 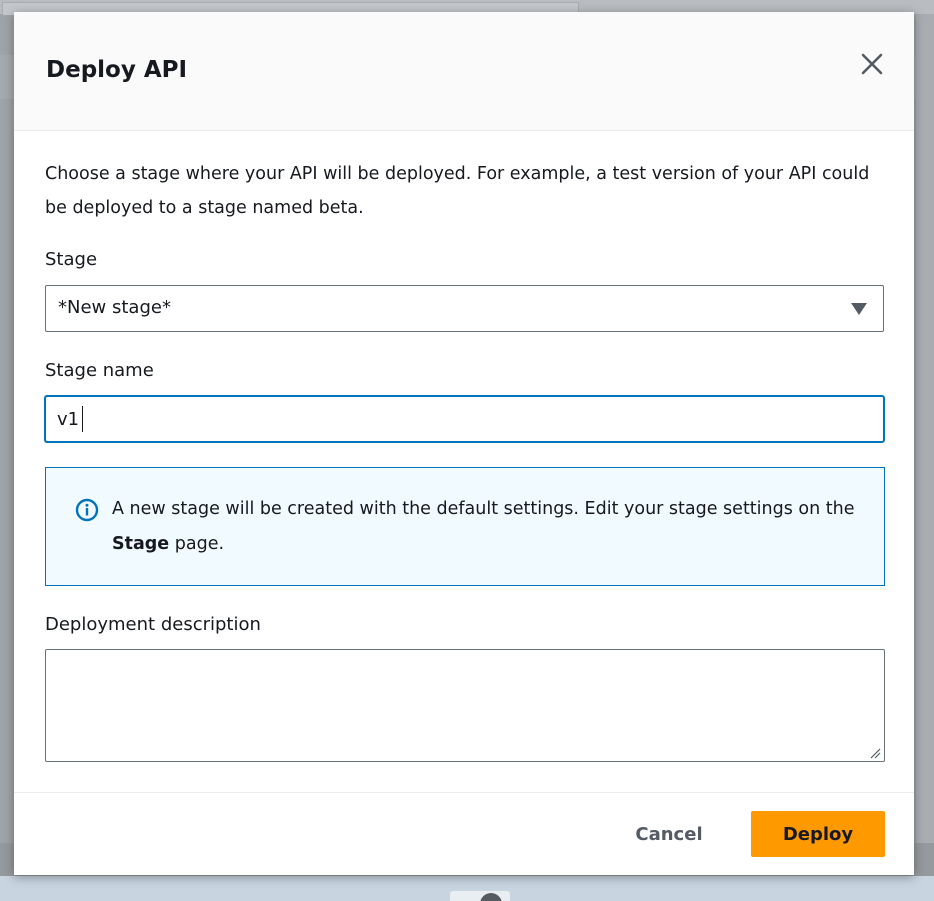 What do you see at coordinates (141, 544) in the screenshot?
I see `info-text-bold: Stage` at bounding box center [141, 544].